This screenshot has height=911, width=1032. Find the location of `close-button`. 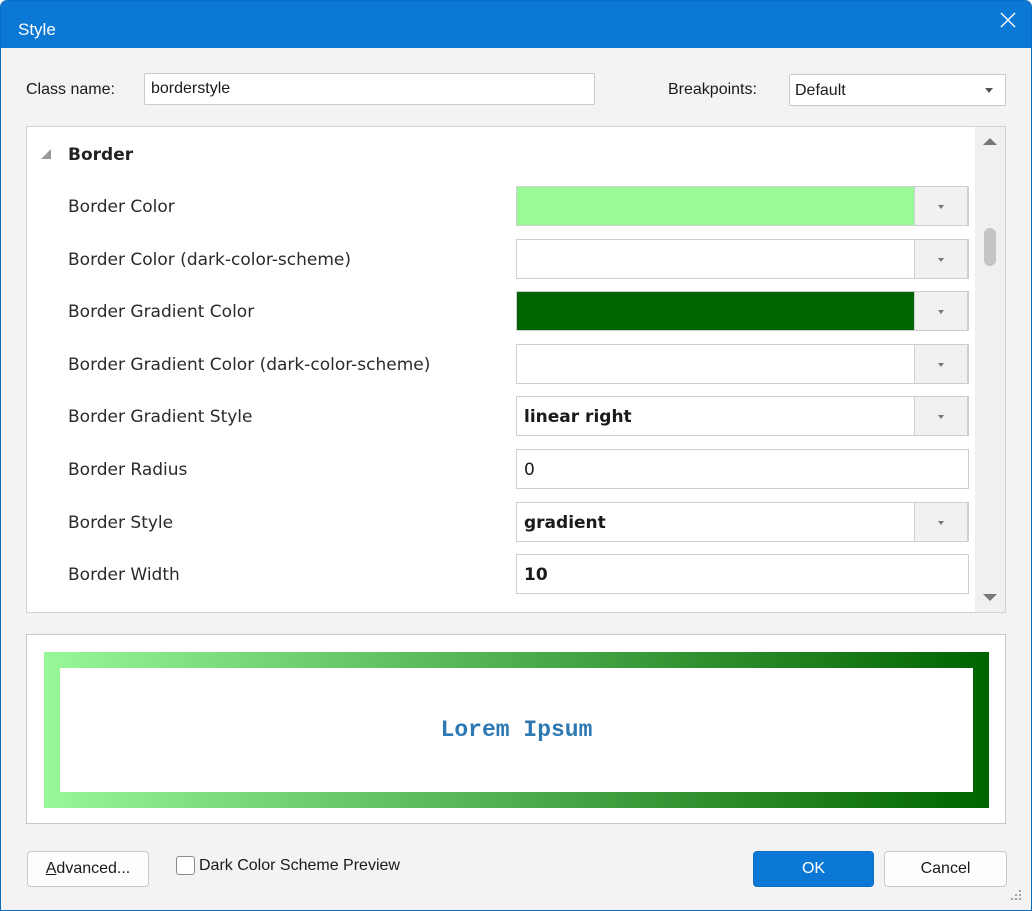

close-button is located at coordinates (1008, 21).